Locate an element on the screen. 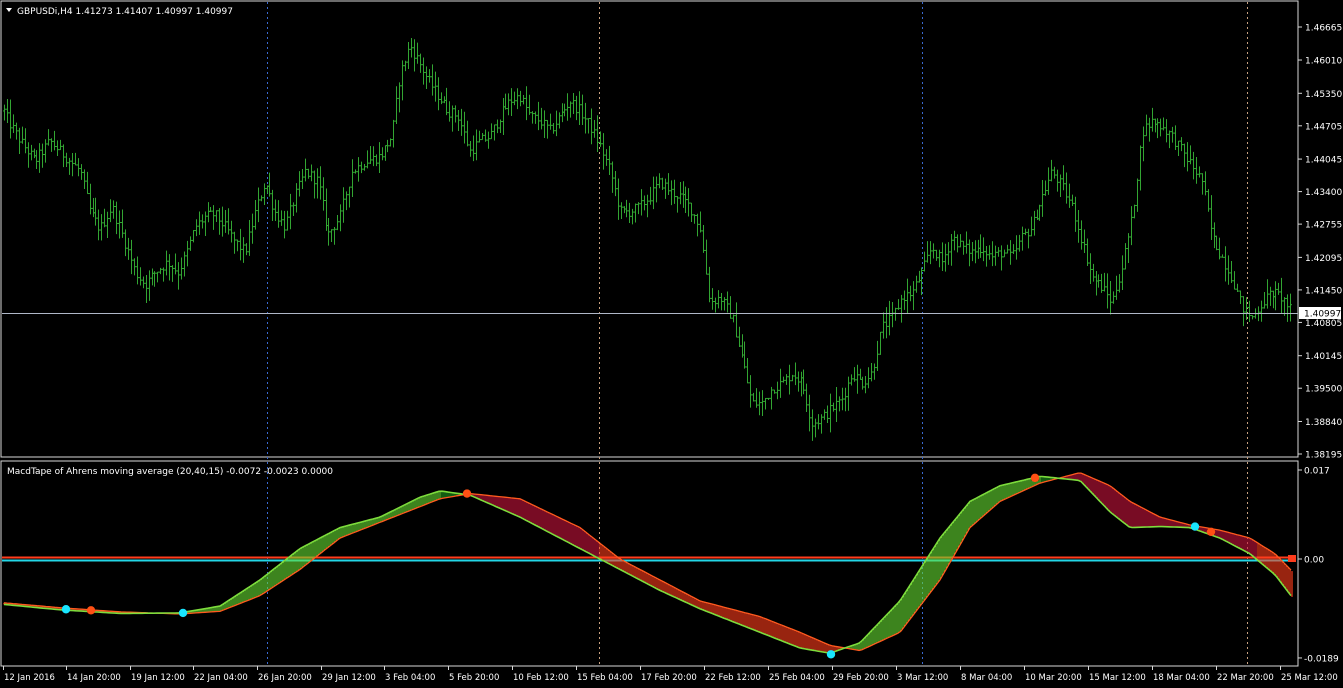 The width and height of the screenshot is (1343, 688). time-tick-label: 8 Mar 04:00 is located at coordinates (986, 678).